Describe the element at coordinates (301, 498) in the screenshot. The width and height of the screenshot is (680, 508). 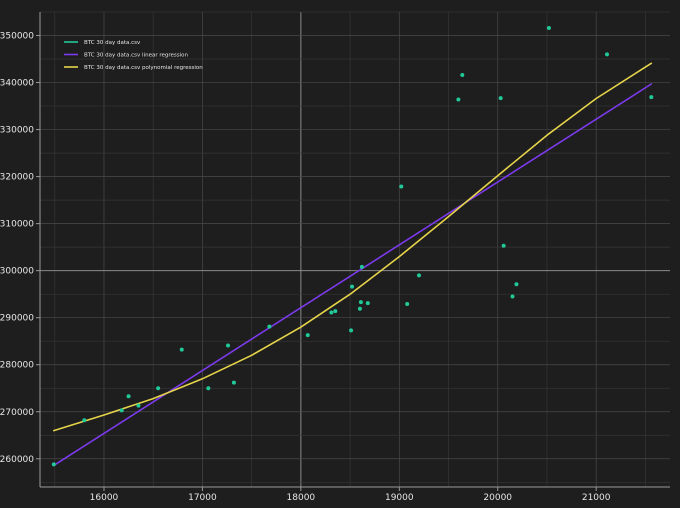
I see `x-tick-label: 18000` at that location.